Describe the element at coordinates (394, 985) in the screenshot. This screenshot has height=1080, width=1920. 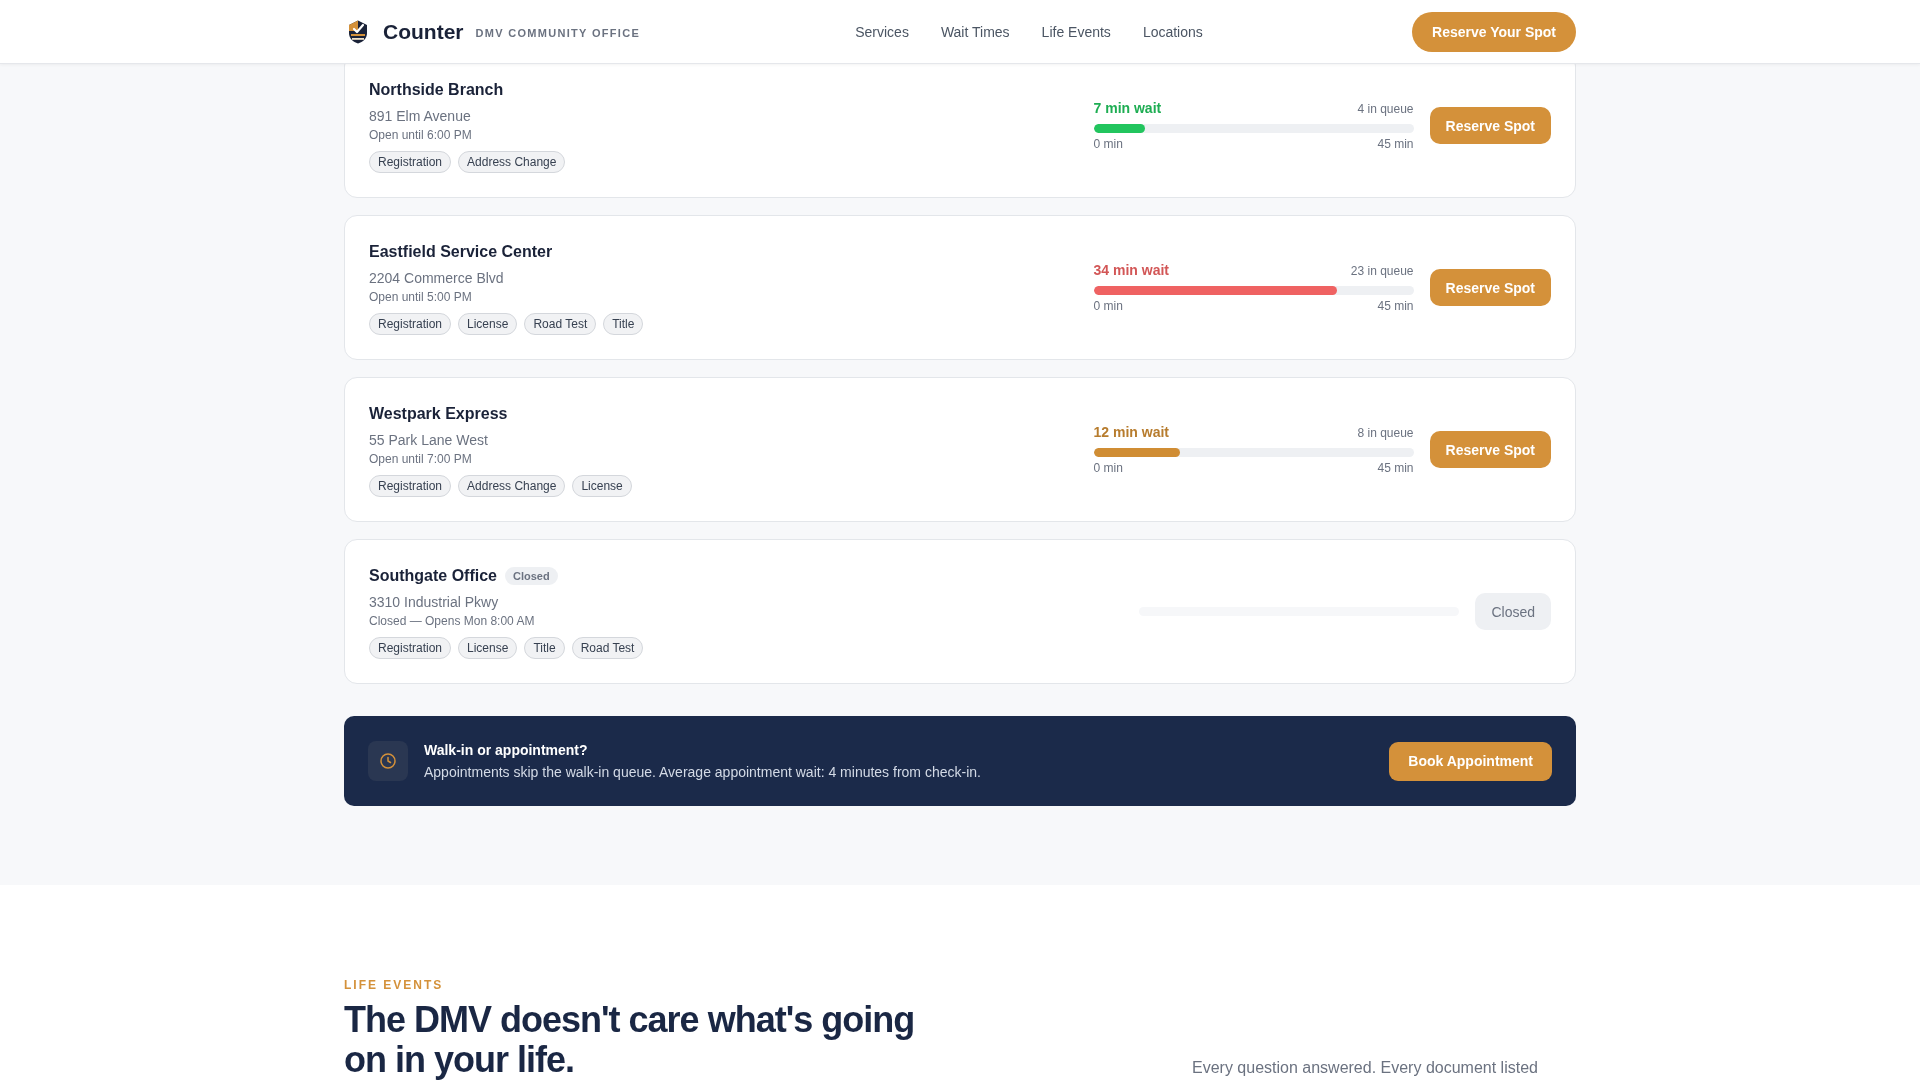
I see `section-eyebrow: LIFE EVENTS` at that location.